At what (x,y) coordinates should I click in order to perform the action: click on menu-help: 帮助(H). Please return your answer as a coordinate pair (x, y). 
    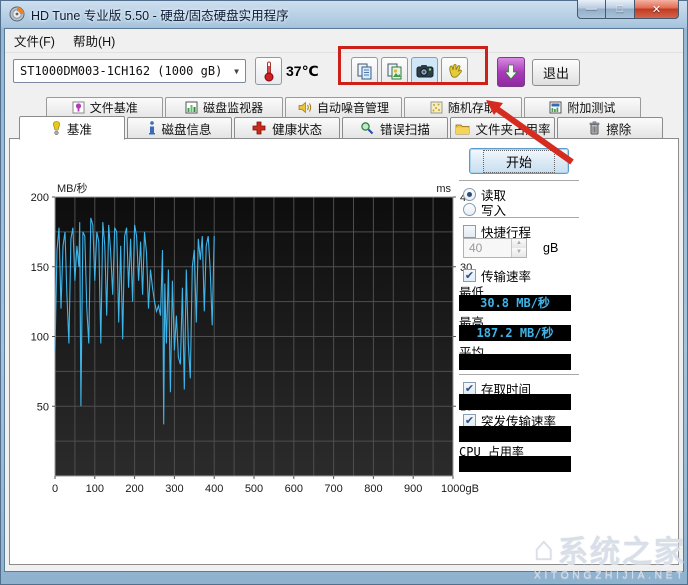
    Looking at the image, I should click on (94, 40).